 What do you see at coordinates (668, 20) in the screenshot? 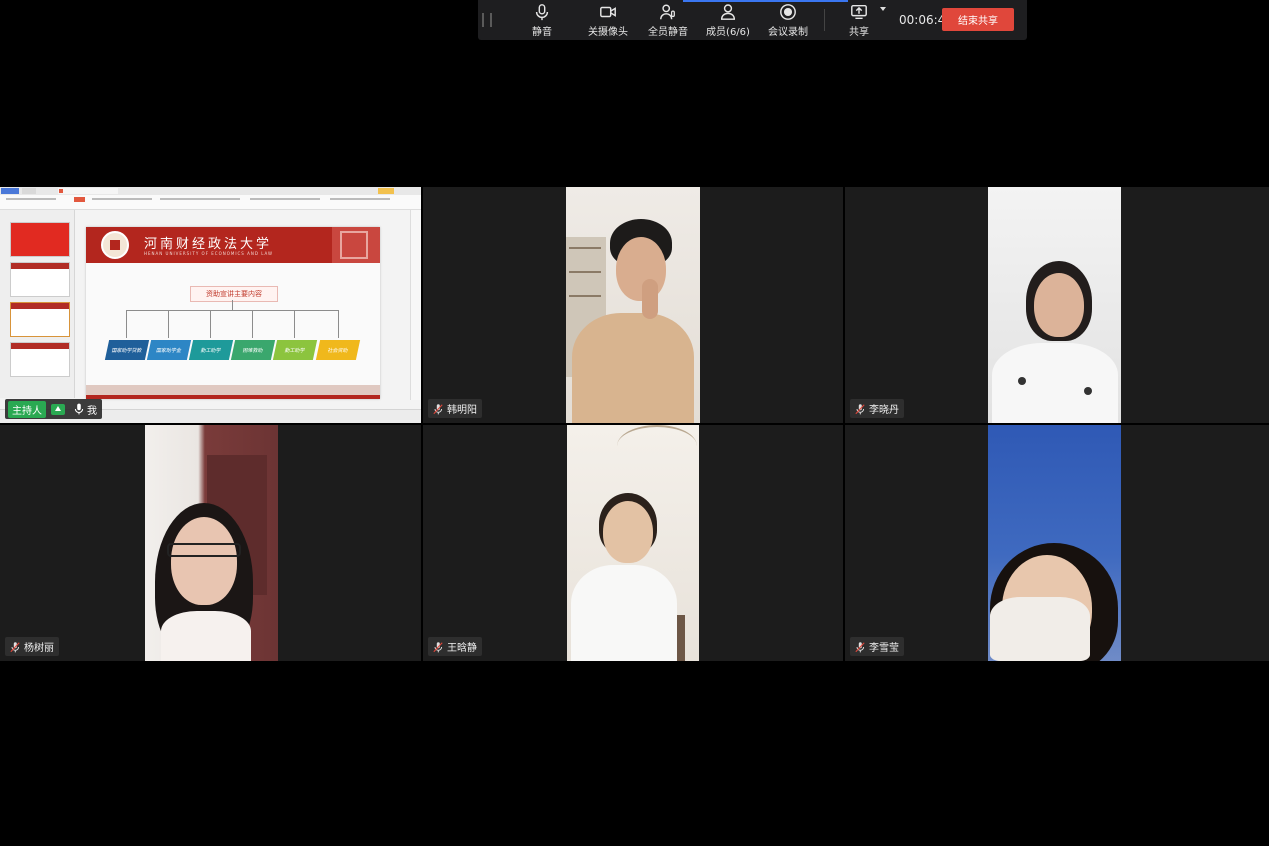
I see `mute-all-button: 全员静音` at bounding box center [668, 20].